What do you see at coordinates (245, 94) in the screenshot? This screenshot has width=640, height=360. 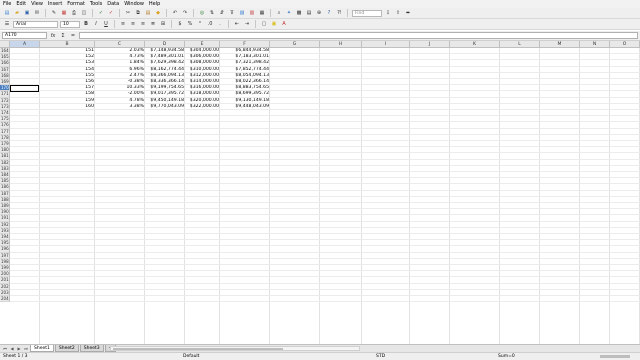 I see `table-cell: $8,699,395.72` at bounding box center [245, 94].